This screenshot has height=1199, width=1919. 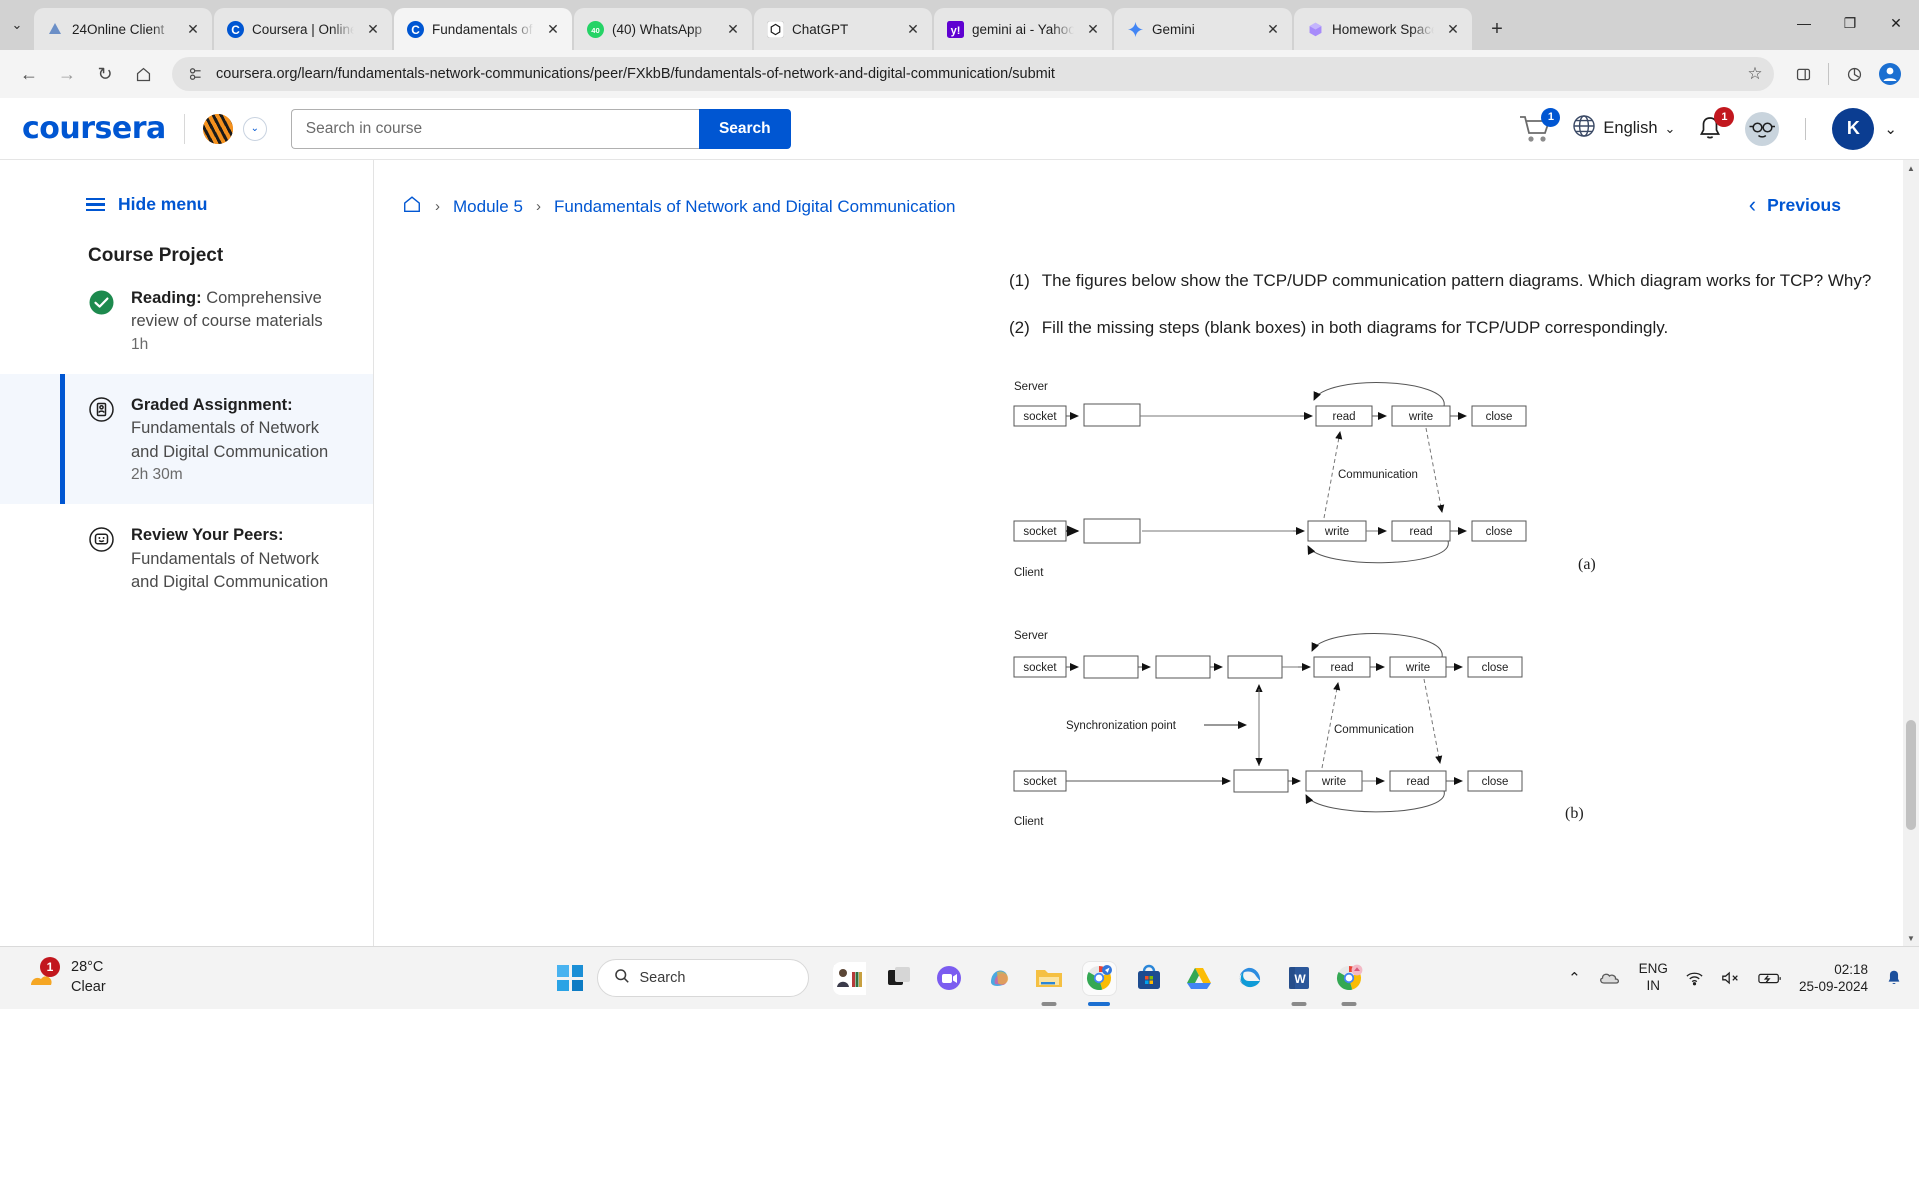 I want to click on site-settings-icon, so click(x=195, y=74).